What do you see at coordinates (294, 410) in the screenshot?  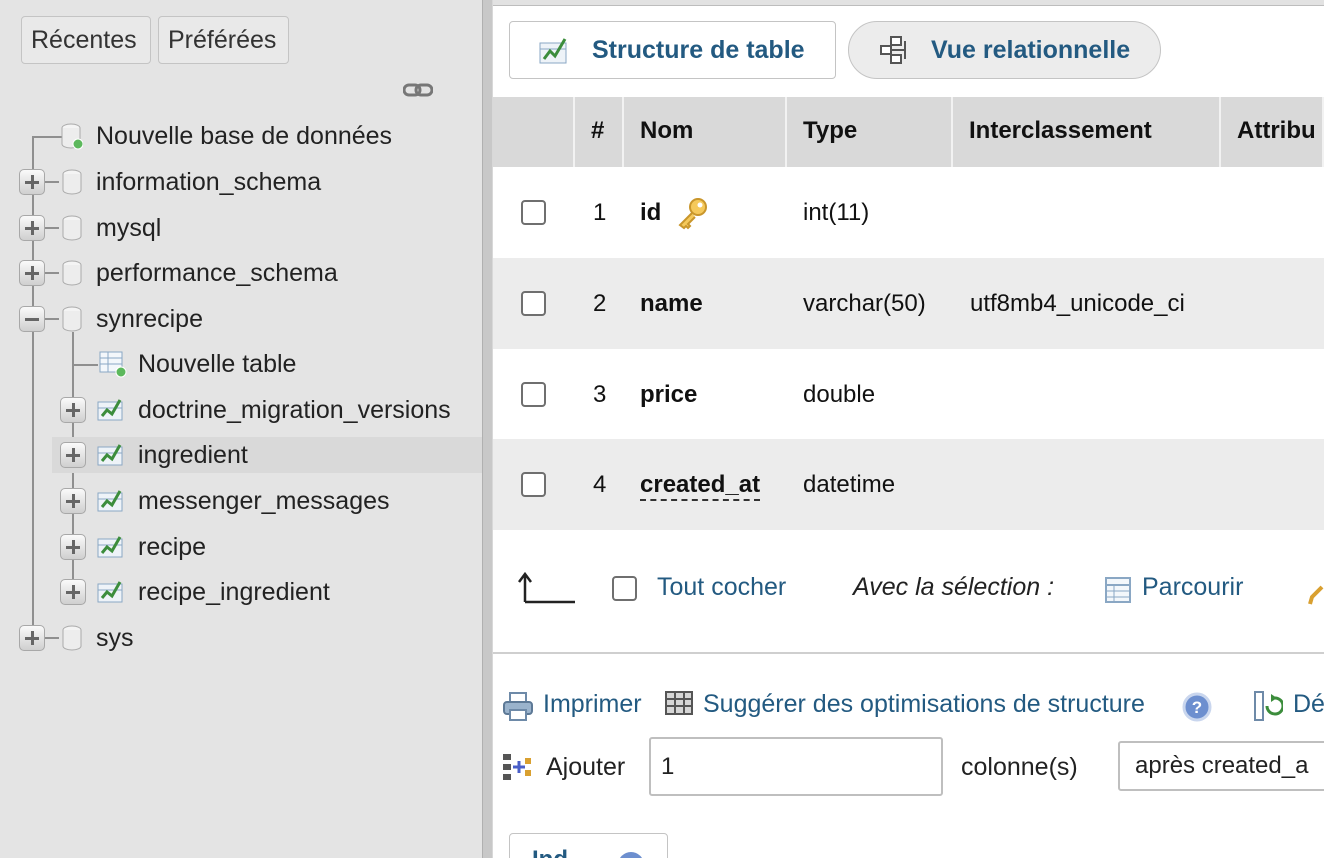 I see `table-name: doctrine_migration_versions` at bounding box center [294, 410].